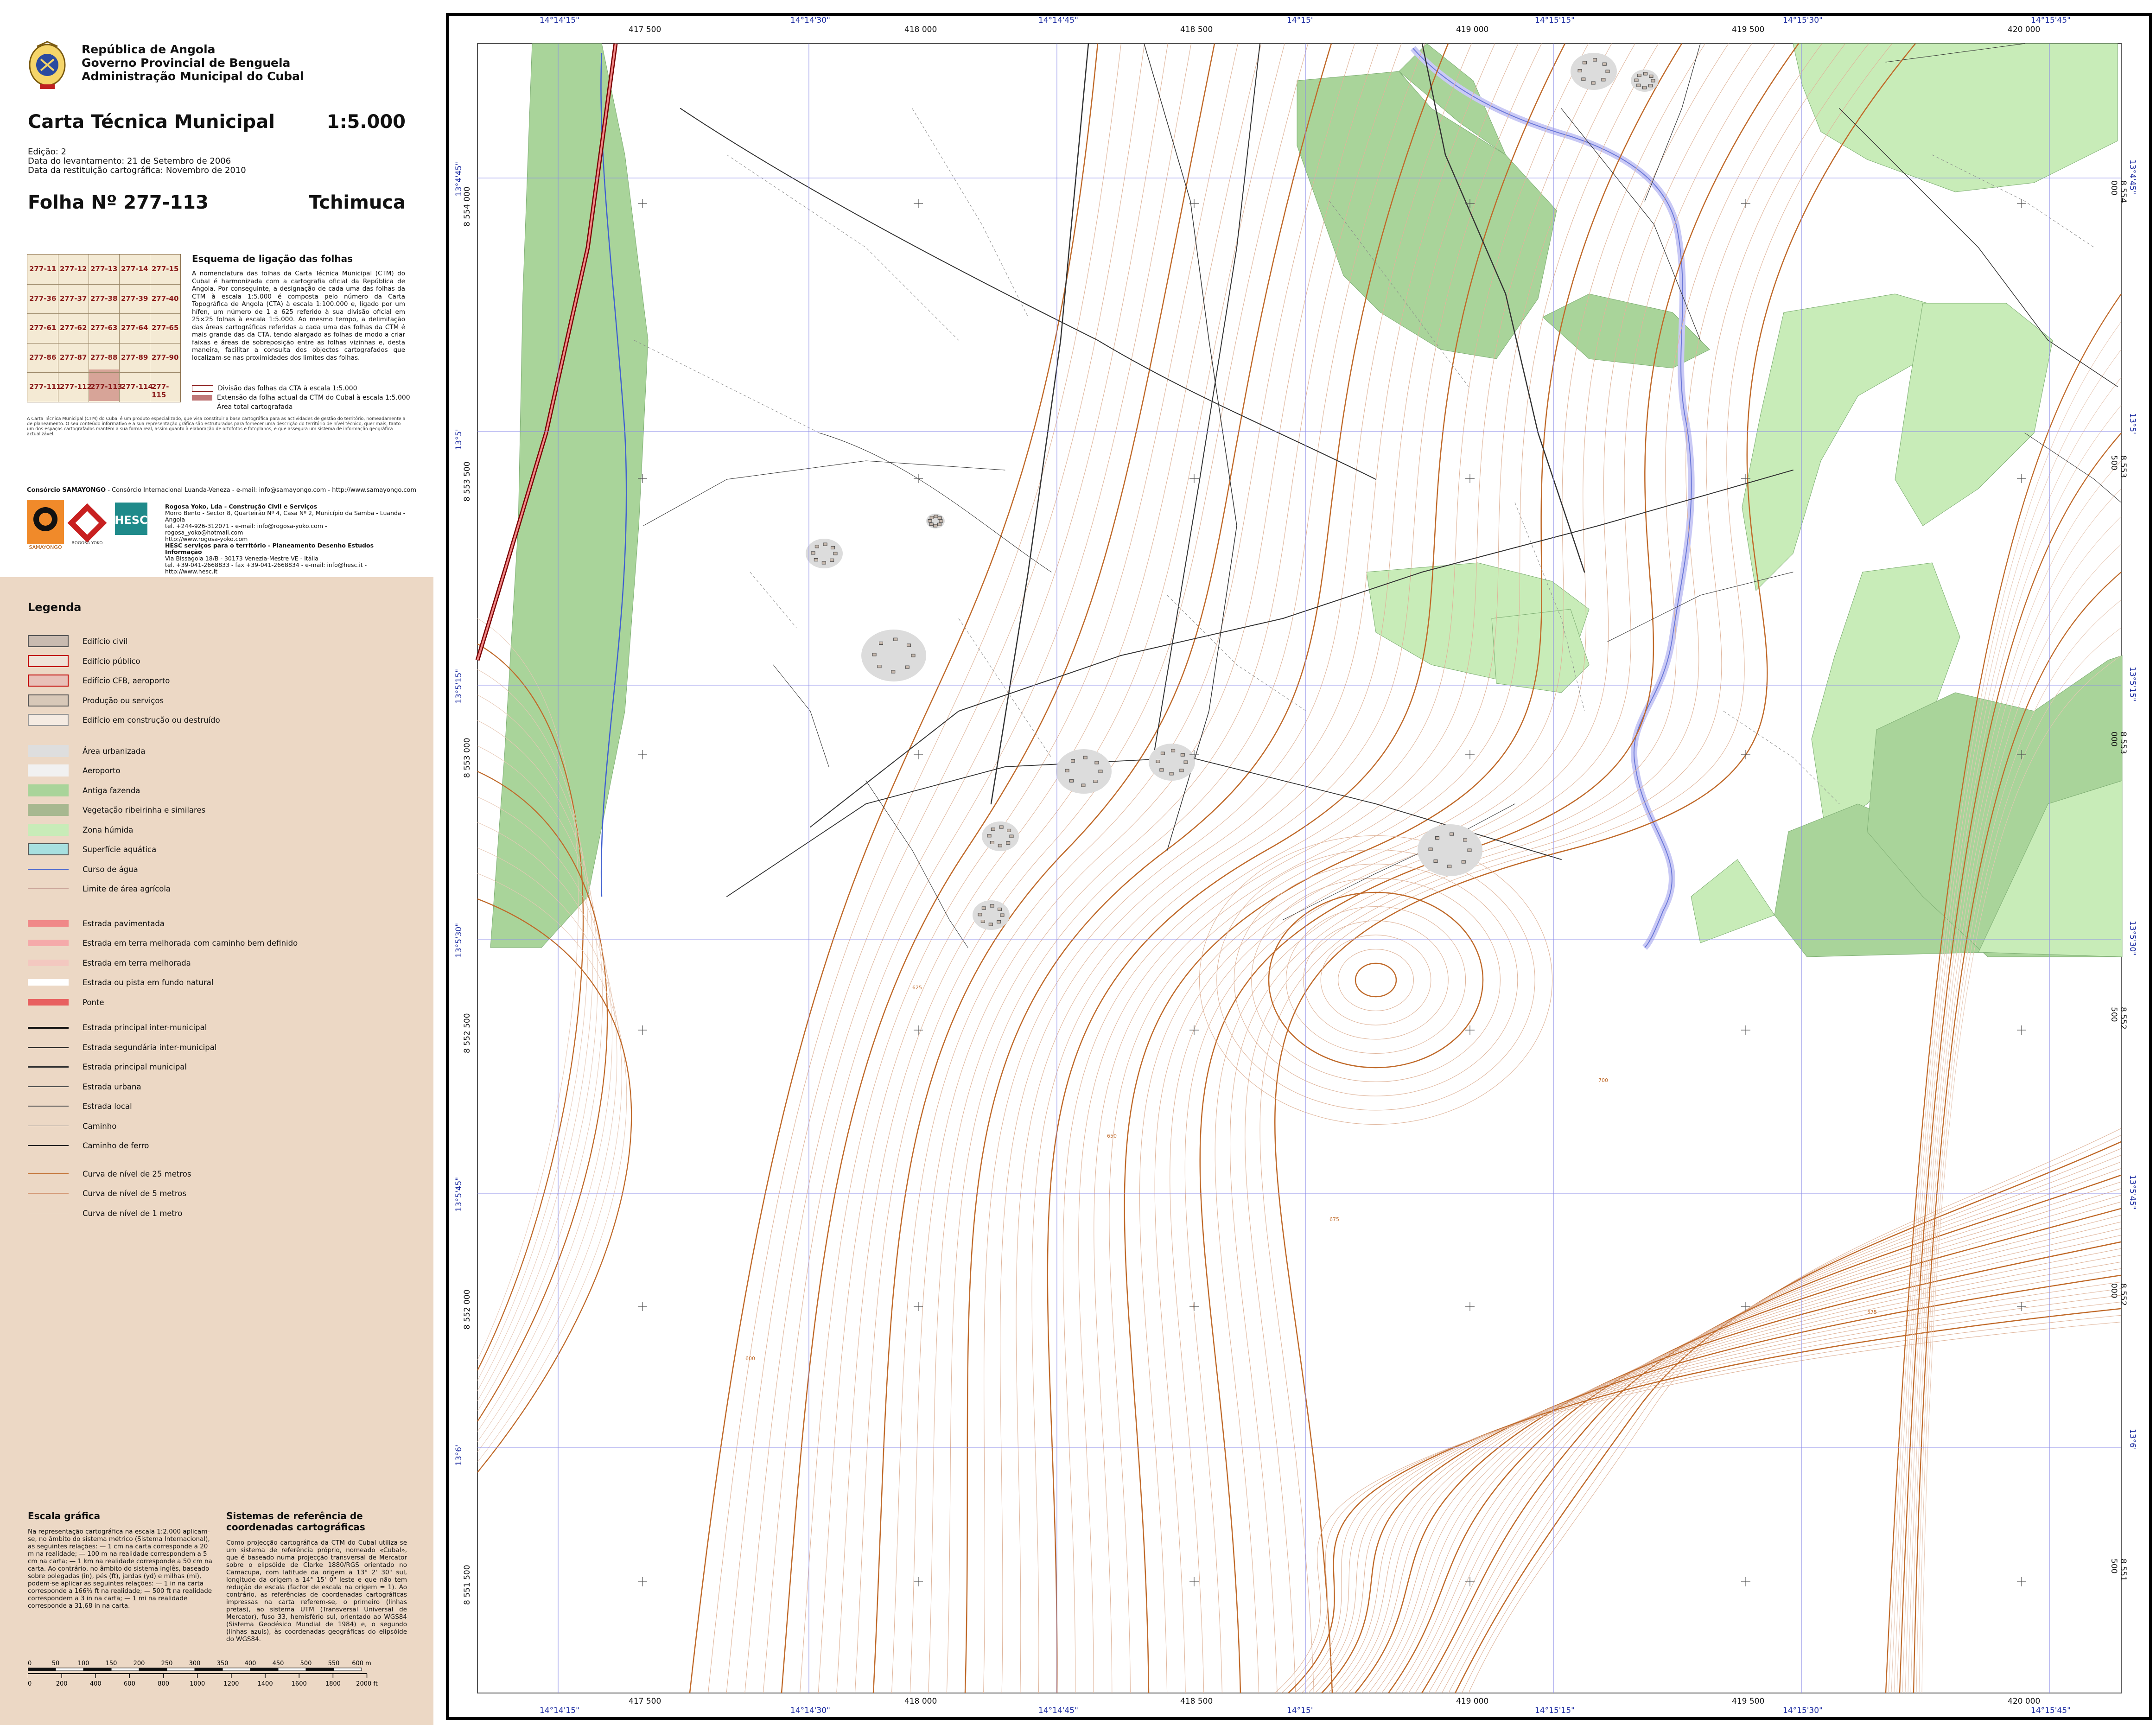 This screenshot has height=1725, width=2156. What do you see at coordinates (102, 770) in the screenshot?
I see `legend-label: Aeroporto` at bounding box center [102, 770].